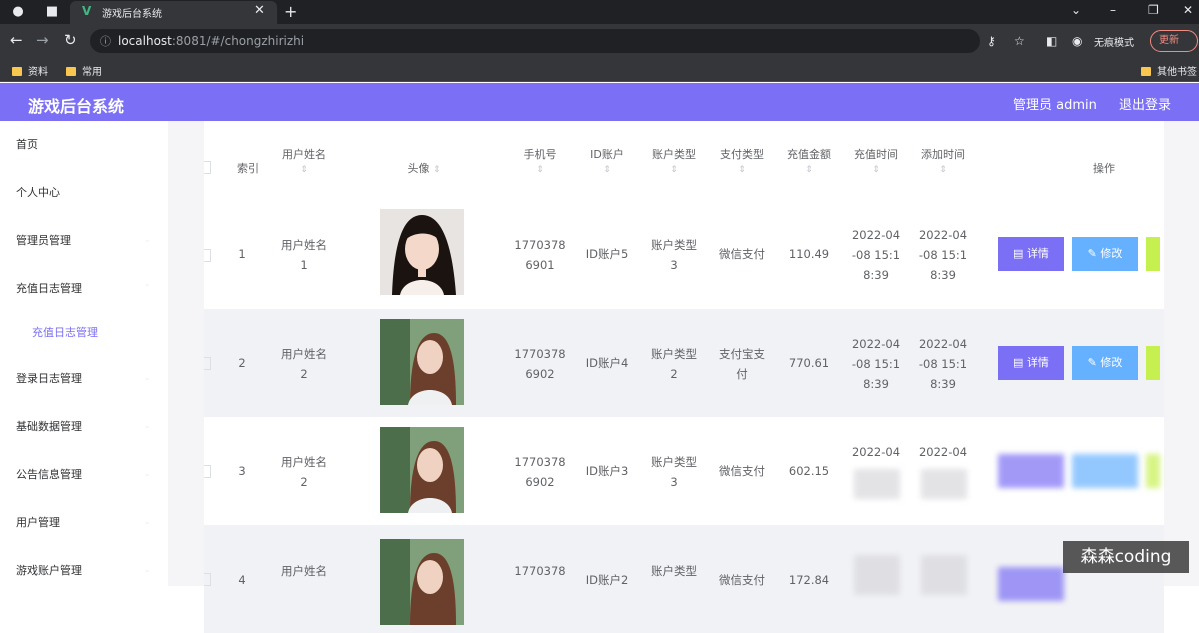 The height and width of the screenshot is (633, 1199). Describe the element at coordinates (49, 570) in the screenshot. I see `sidebar-item-game-account: 游戏账户管理` at that location.